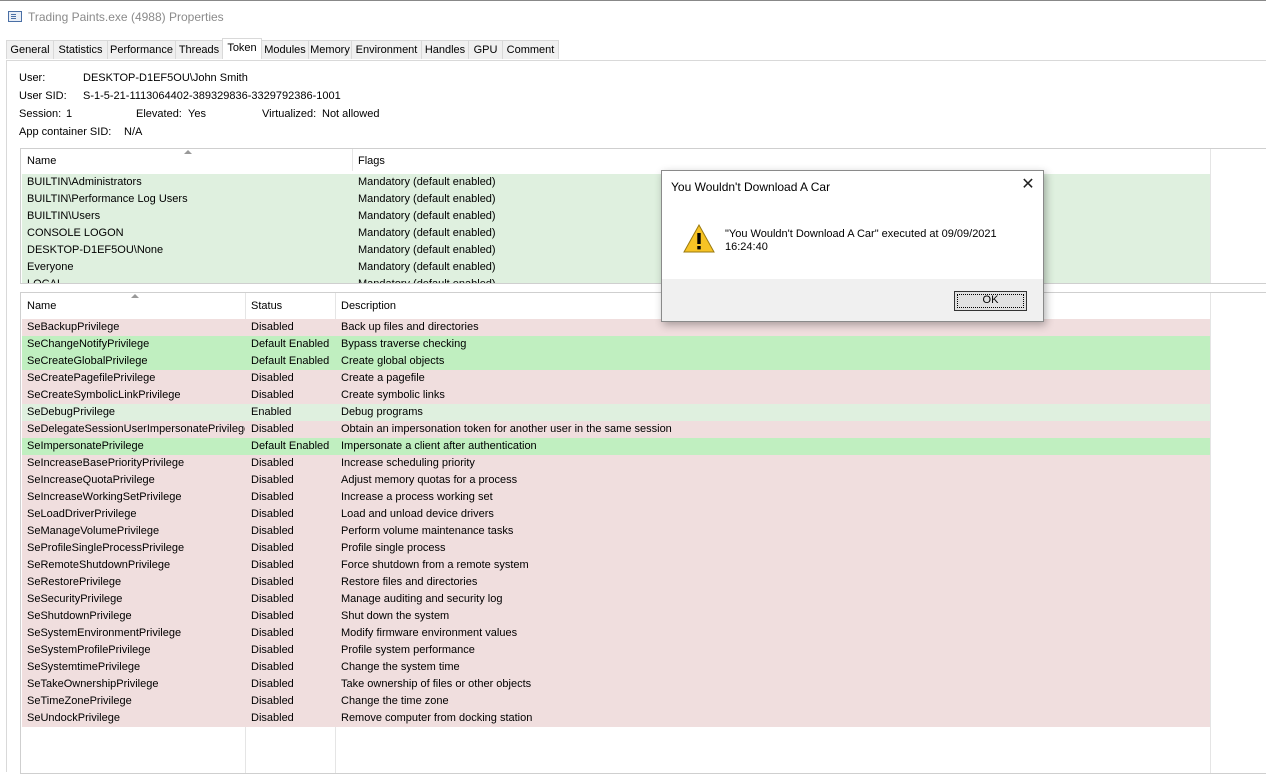 The height and width of the screenshot is (774, 1266). What do you see at coordinates (80, 49) in the screenshot?
I see `tab-statistics: Statistics` at bounding box center [80, 49].